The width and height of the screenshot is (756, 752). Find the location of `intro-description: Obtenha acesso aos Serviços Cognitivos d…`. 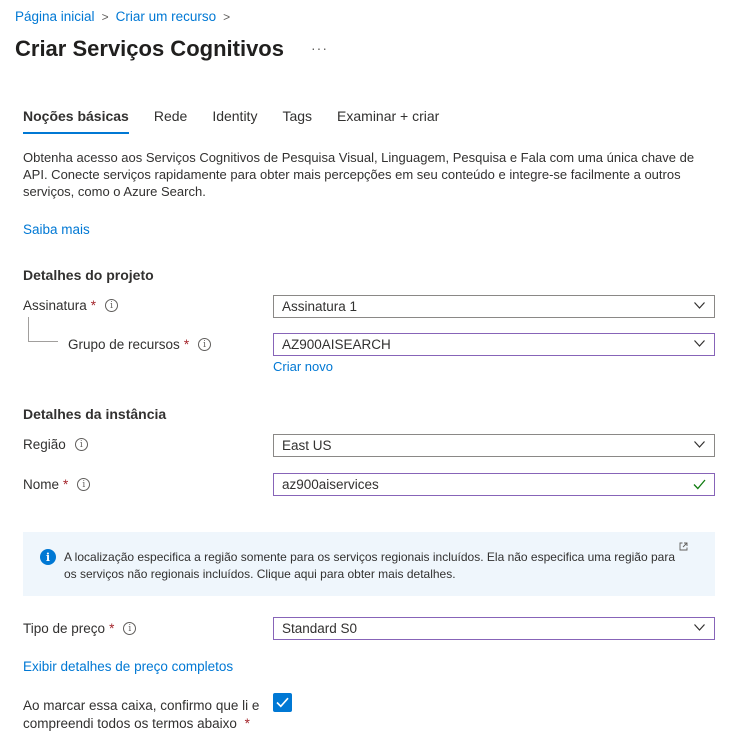

intro-description: Obtenha acesso aos Serviços Cognitivos d… is located at coordinates (359, 174).